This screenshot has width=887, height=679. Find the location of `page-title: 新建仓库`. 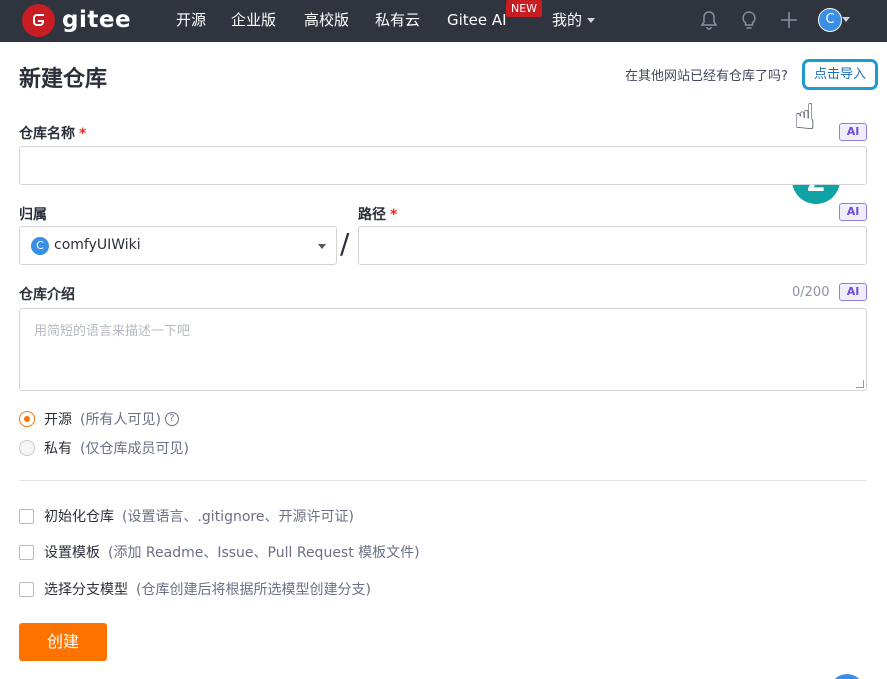

page-title: 新建仓库 is located at coordinates (63, 79).